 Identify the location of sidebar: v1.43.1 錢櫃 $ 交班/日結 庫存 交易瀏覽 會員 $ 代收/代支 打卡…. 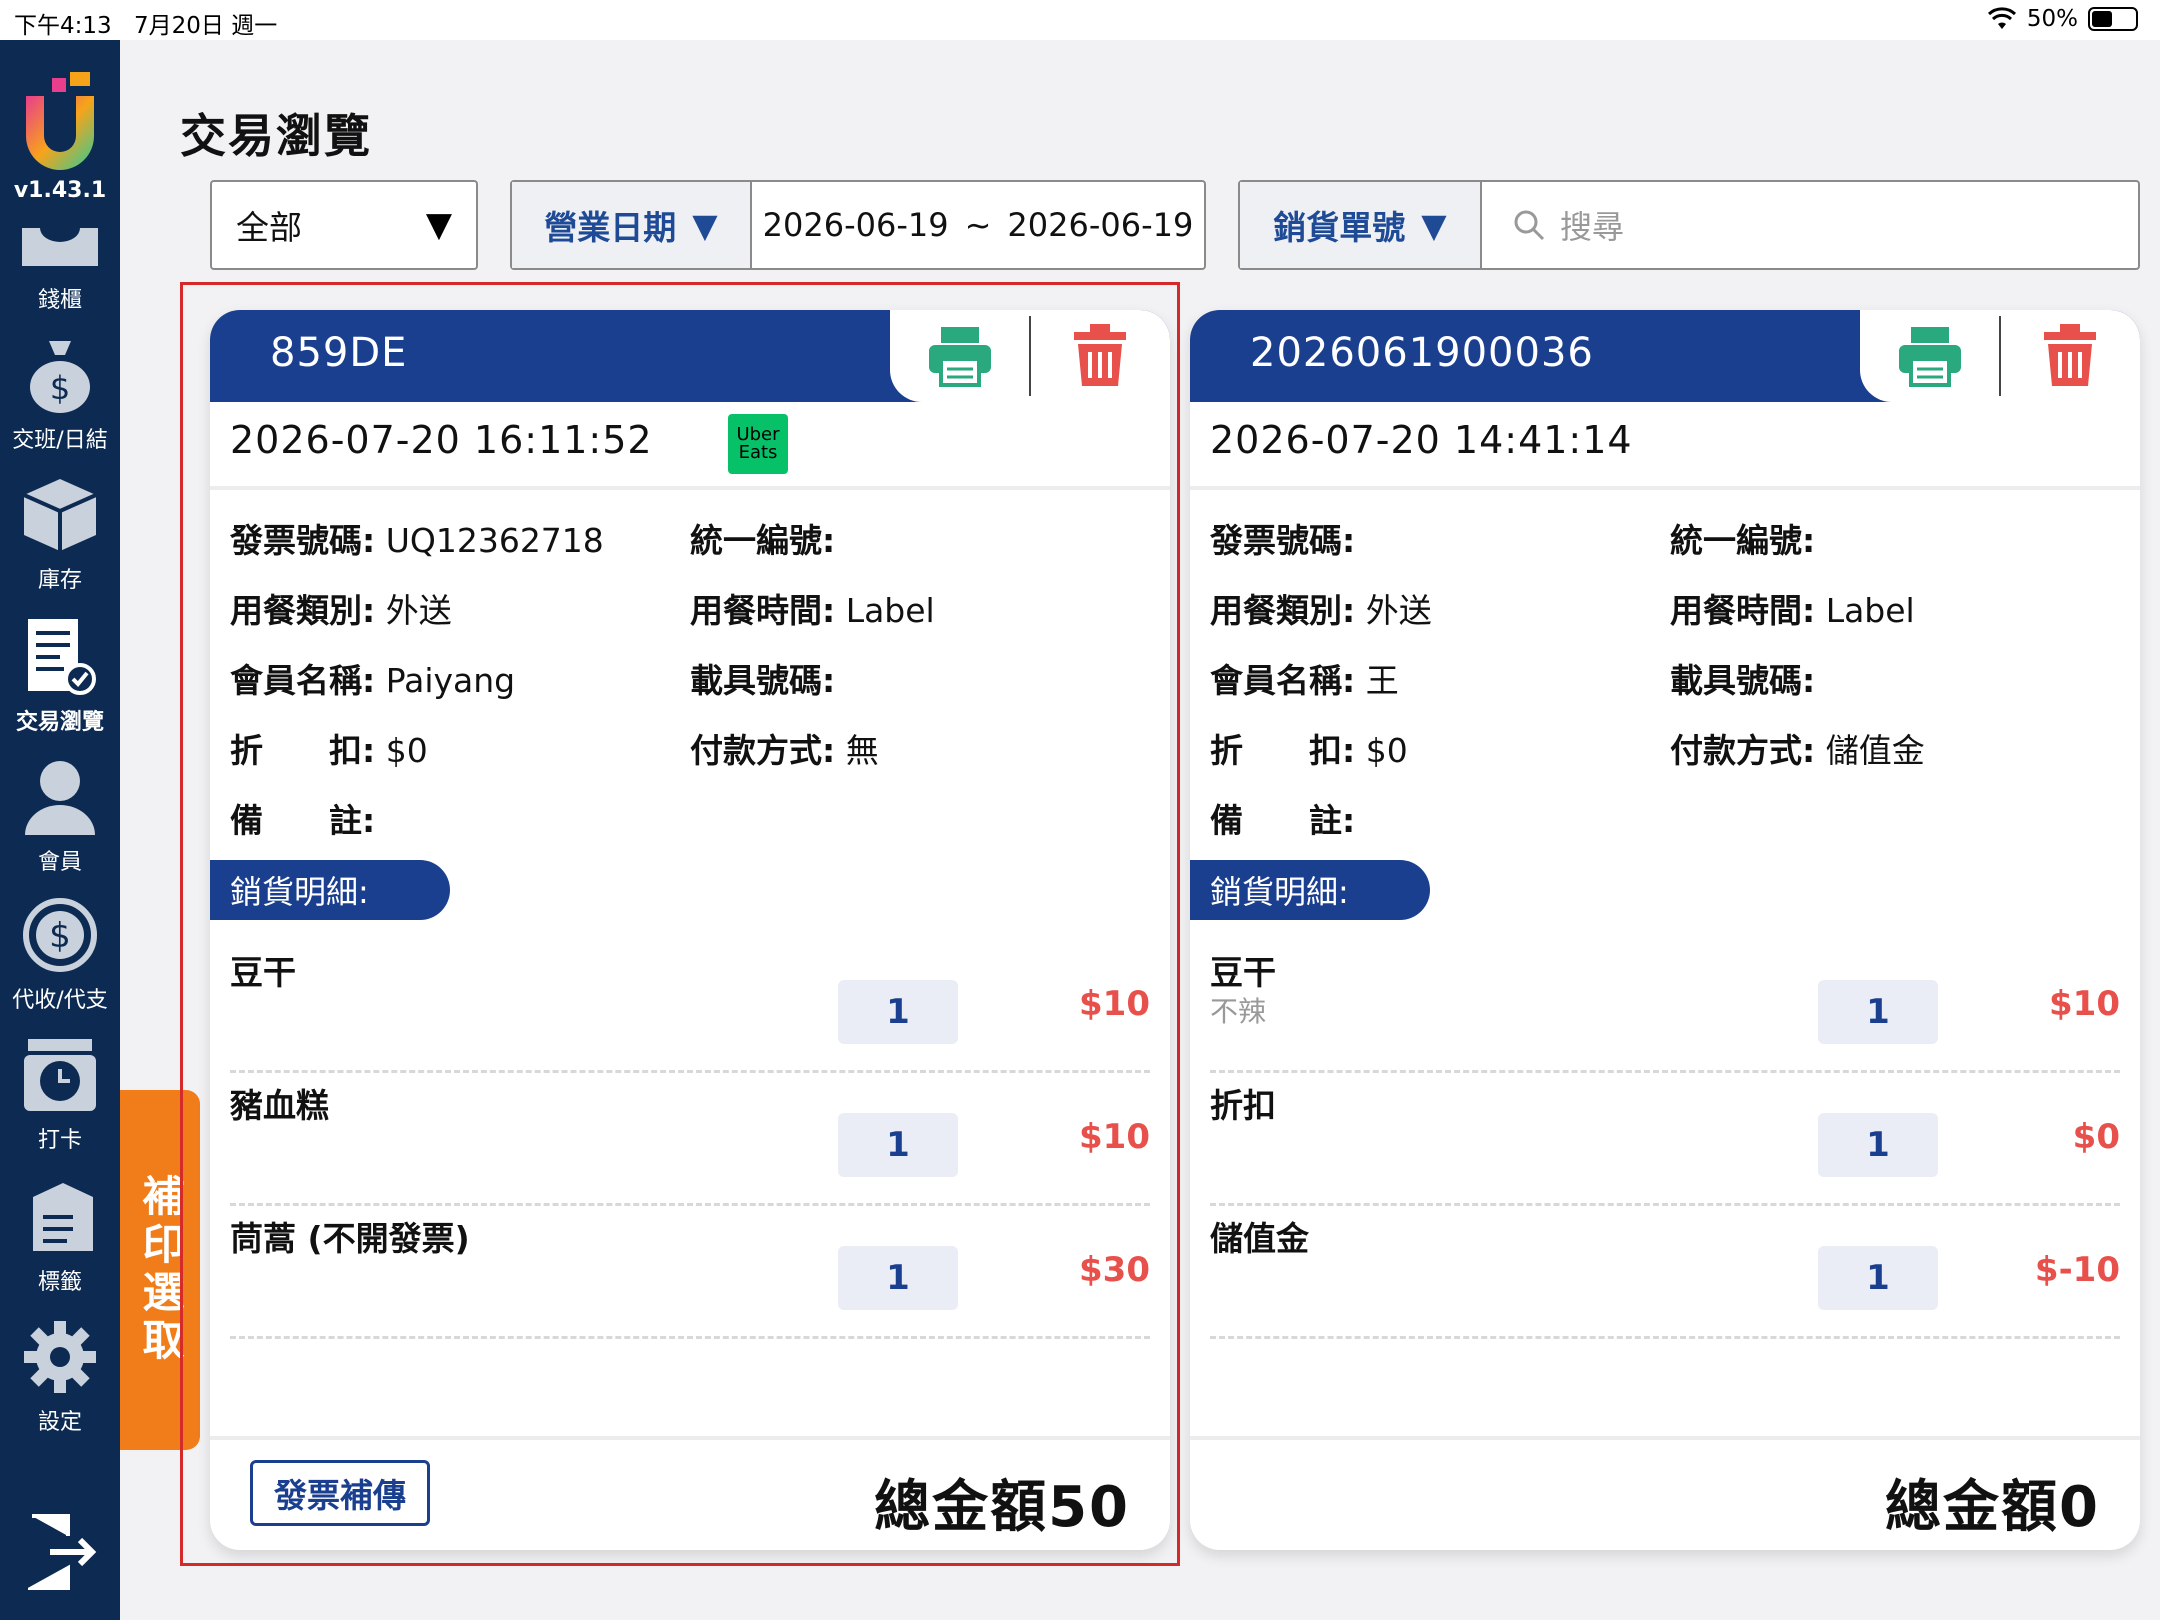
(60, 830).